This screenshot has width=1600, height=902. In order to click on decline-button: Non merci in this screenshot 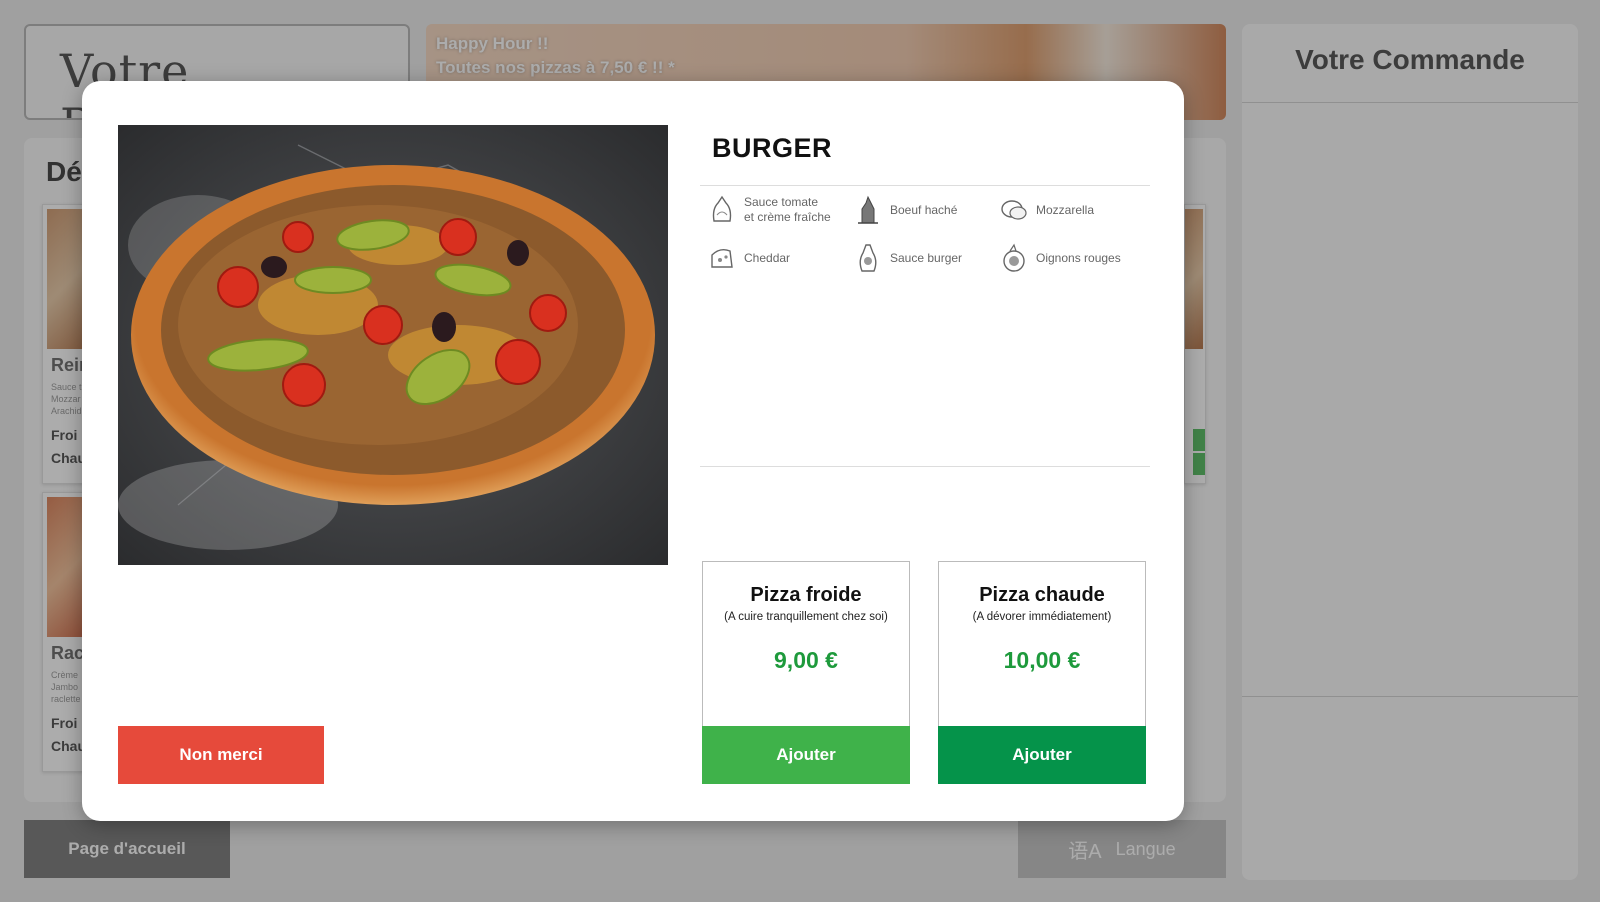, I will do `click(221, 755)`.